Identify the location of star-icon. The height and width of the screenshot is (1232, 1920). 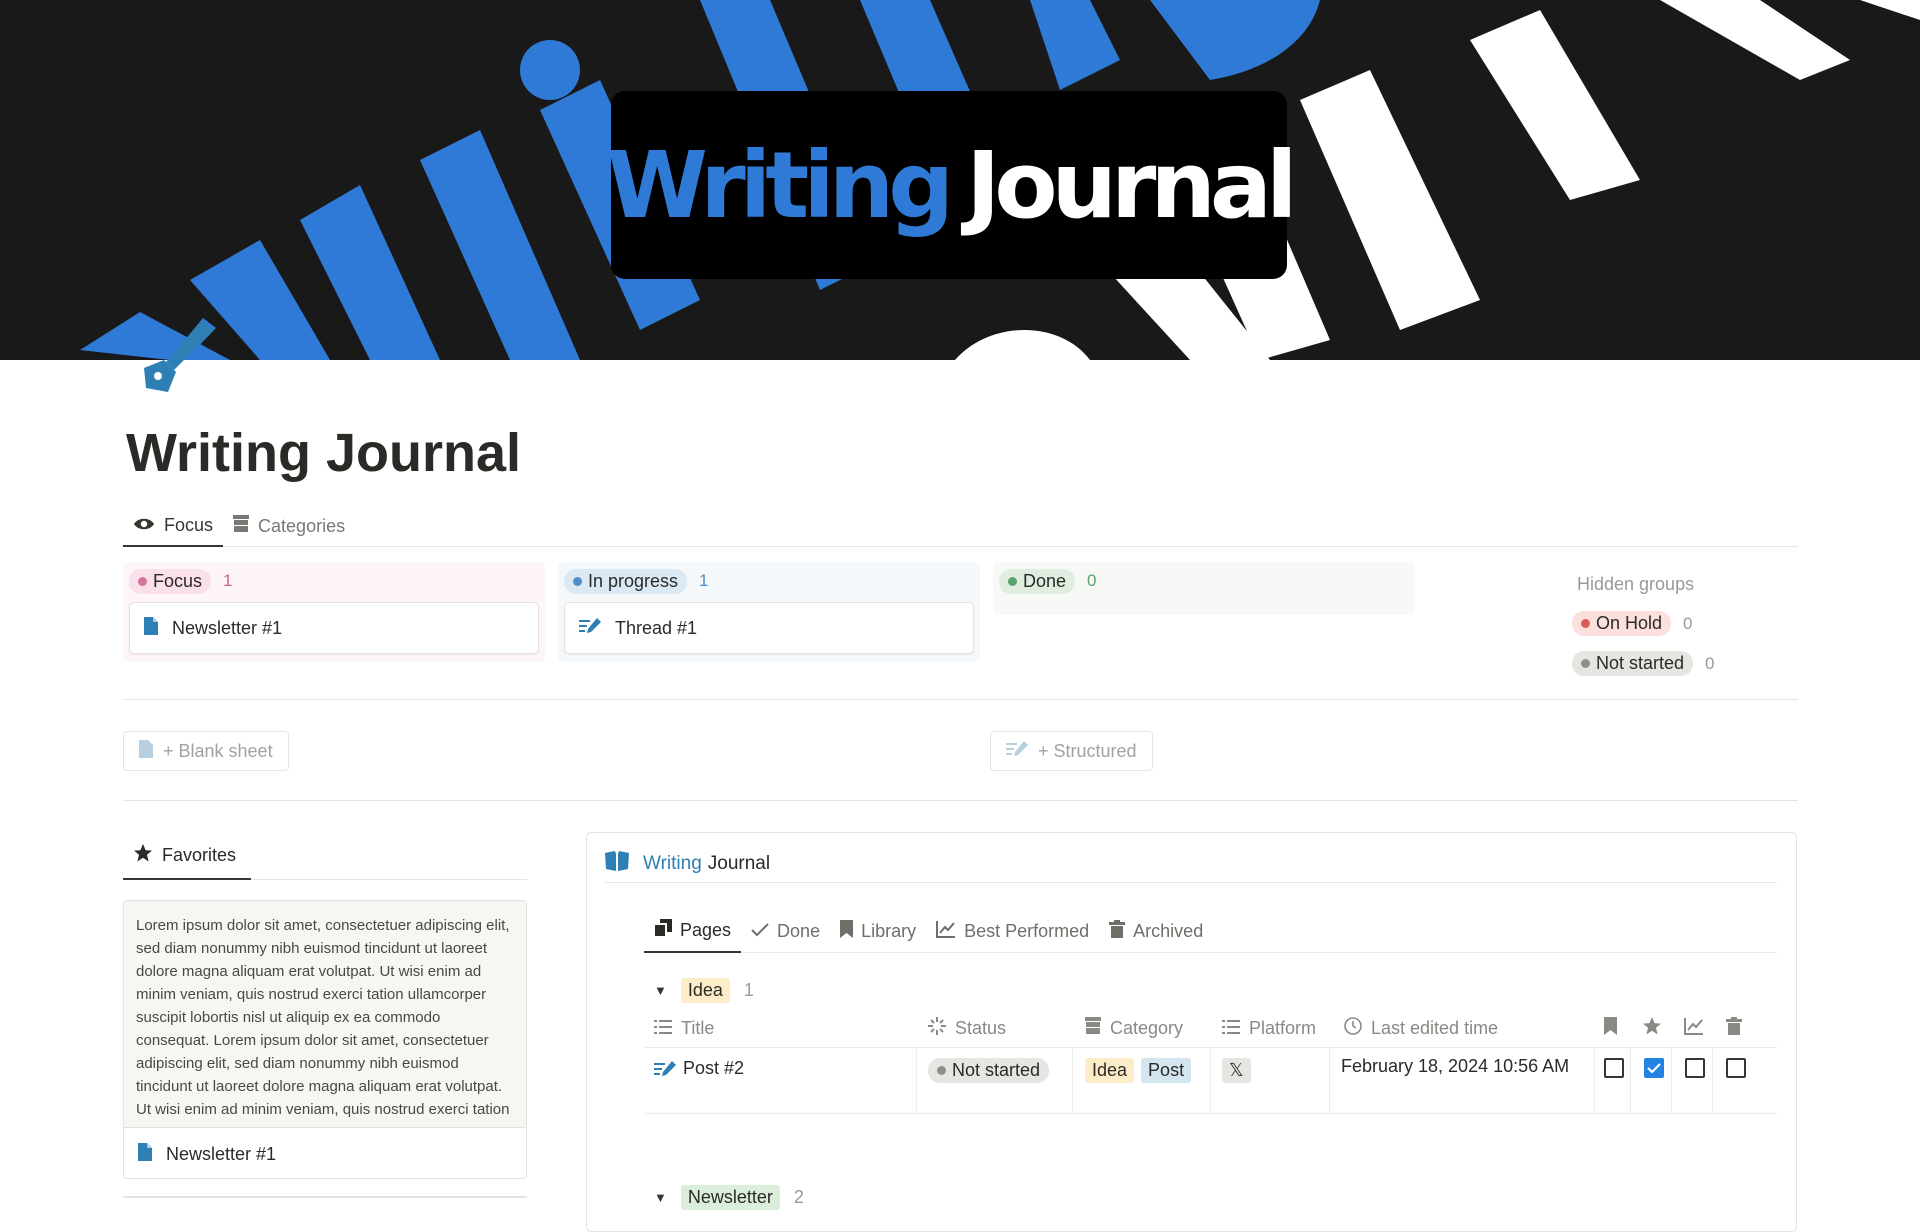
(143, 855).